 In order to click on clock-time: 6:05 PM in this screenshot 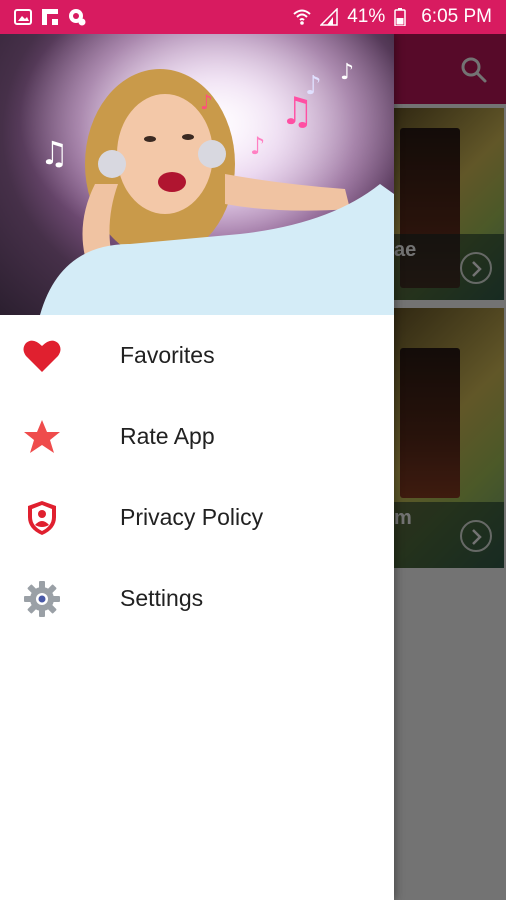, I will do `click(456, 16)`.